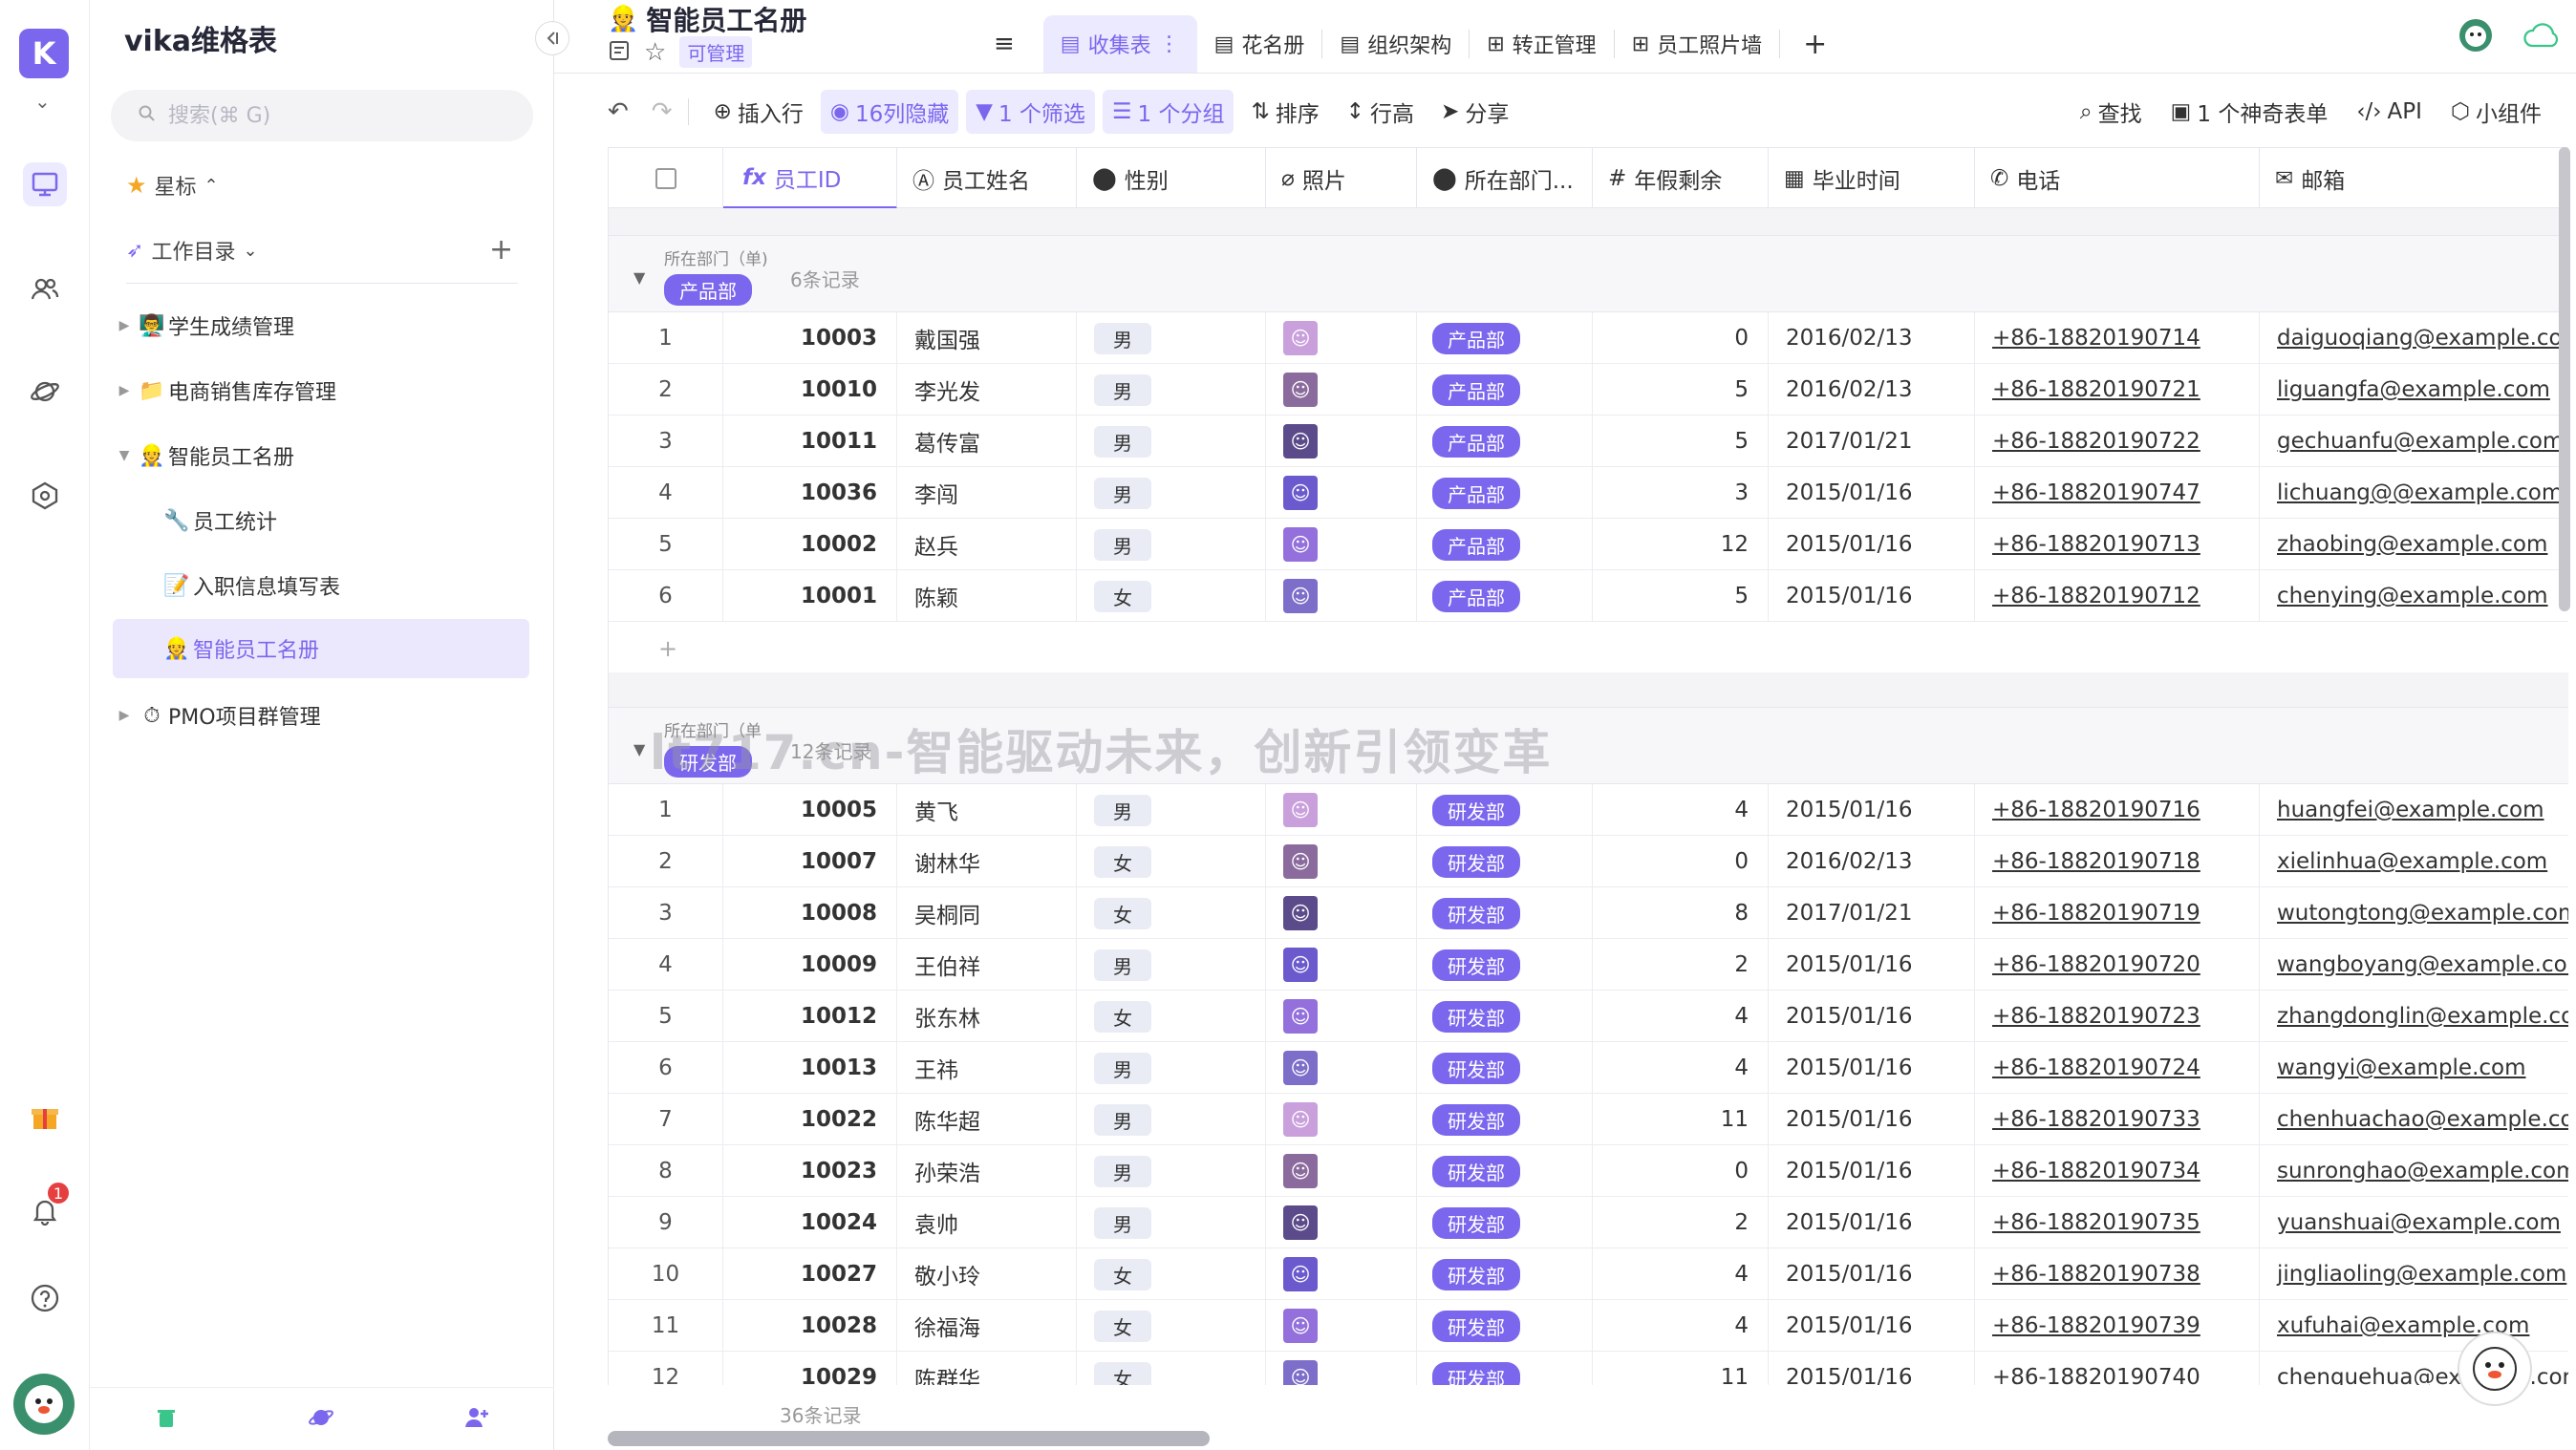 The width and height of the screenshot is (2576, 1450). I want to click on cell-id: 10013, so click(810, 1068).